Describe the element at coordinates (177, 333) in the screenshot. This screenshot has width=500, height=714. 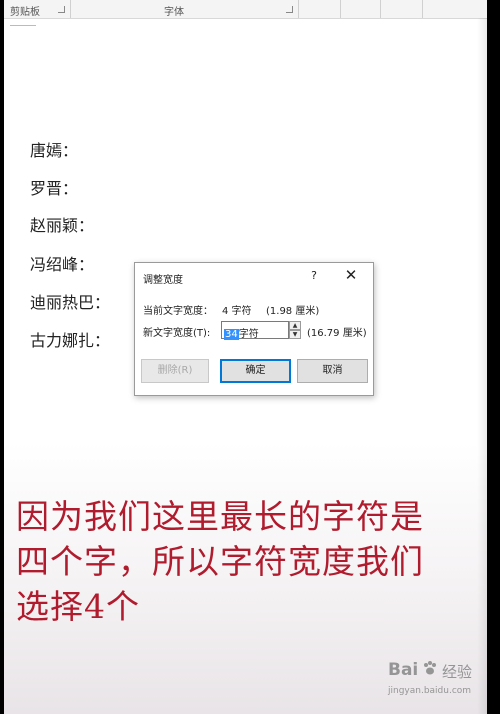
I see `new-width-label: 新文字宽度(T):` at that location.